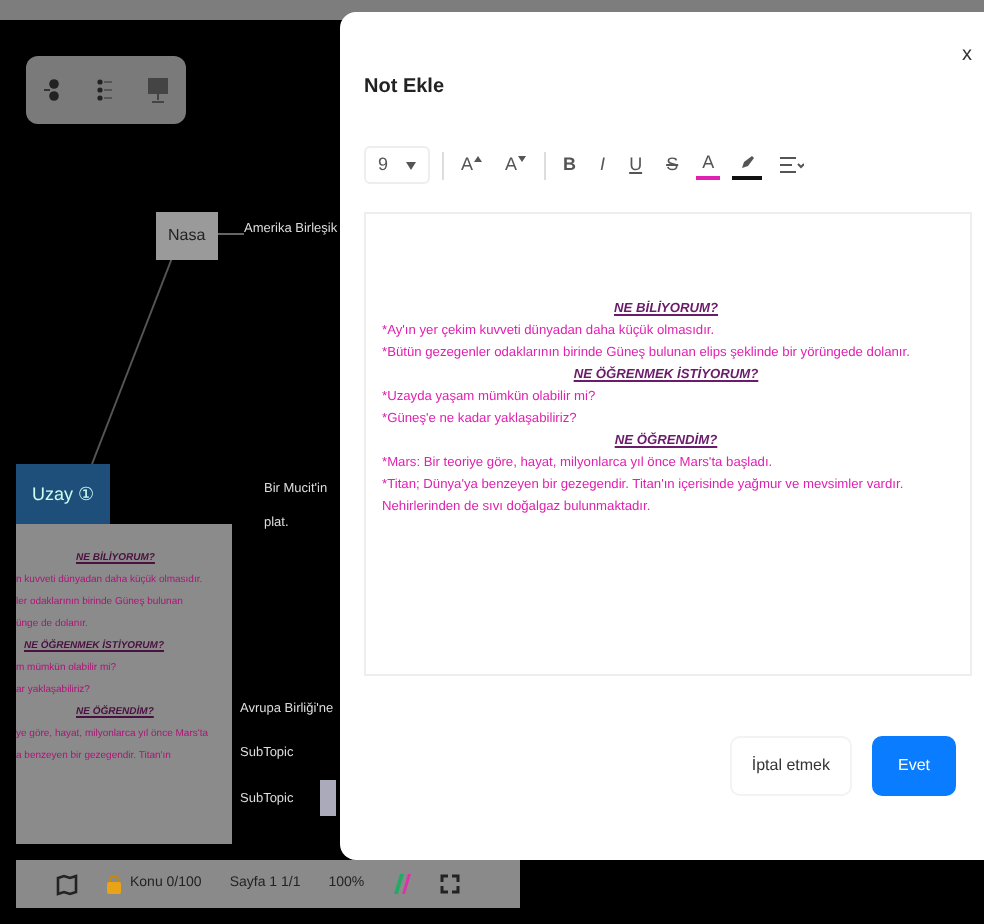  I want to click on cancel-button: İptal etmek, so click(790, 766).